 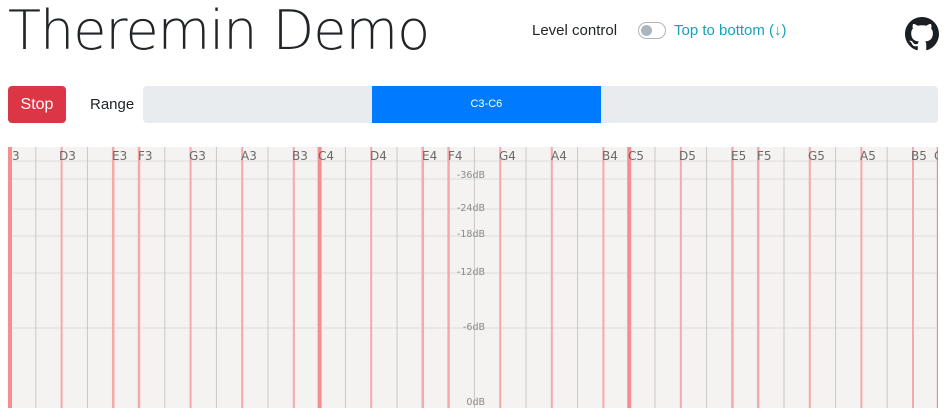 What do you see at coordinates (575, 30) in the screenshot?
I see `level-control-label: Level control` at bounding box center [575, 30].